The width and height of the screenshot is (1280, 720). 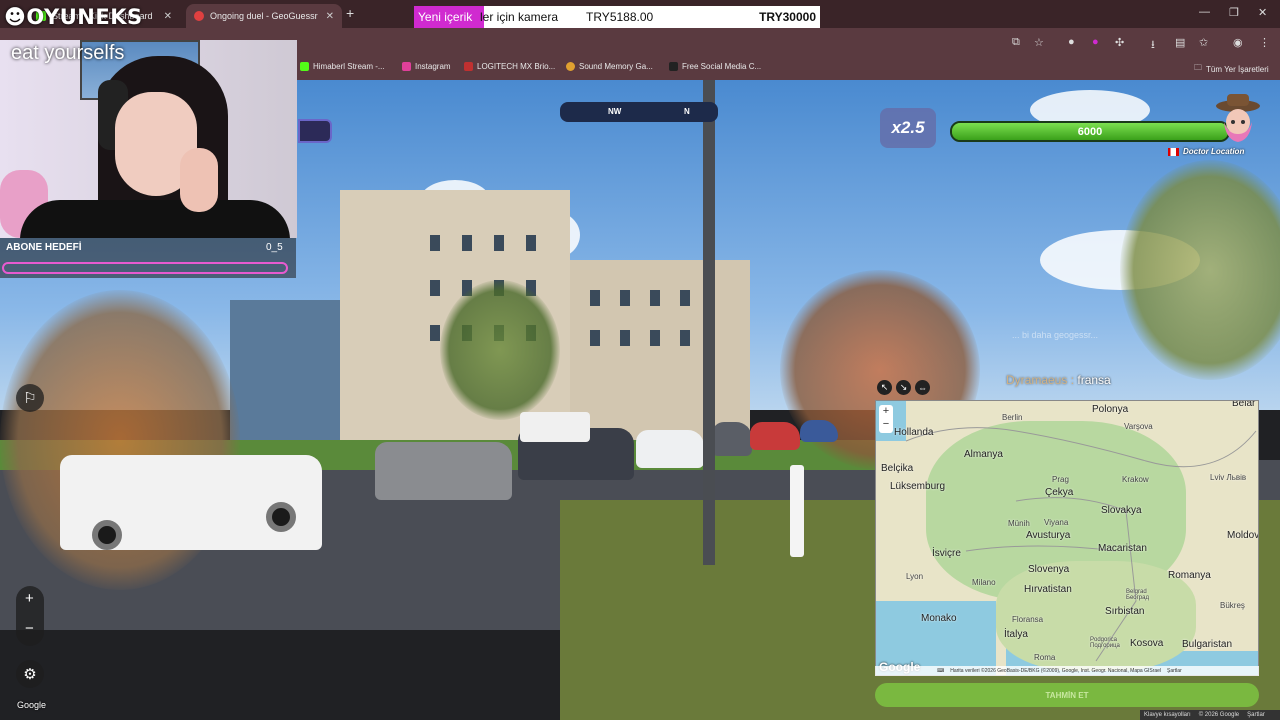 I want to click on player-name-label: Doctor Location, so click(x=1206, y=151).